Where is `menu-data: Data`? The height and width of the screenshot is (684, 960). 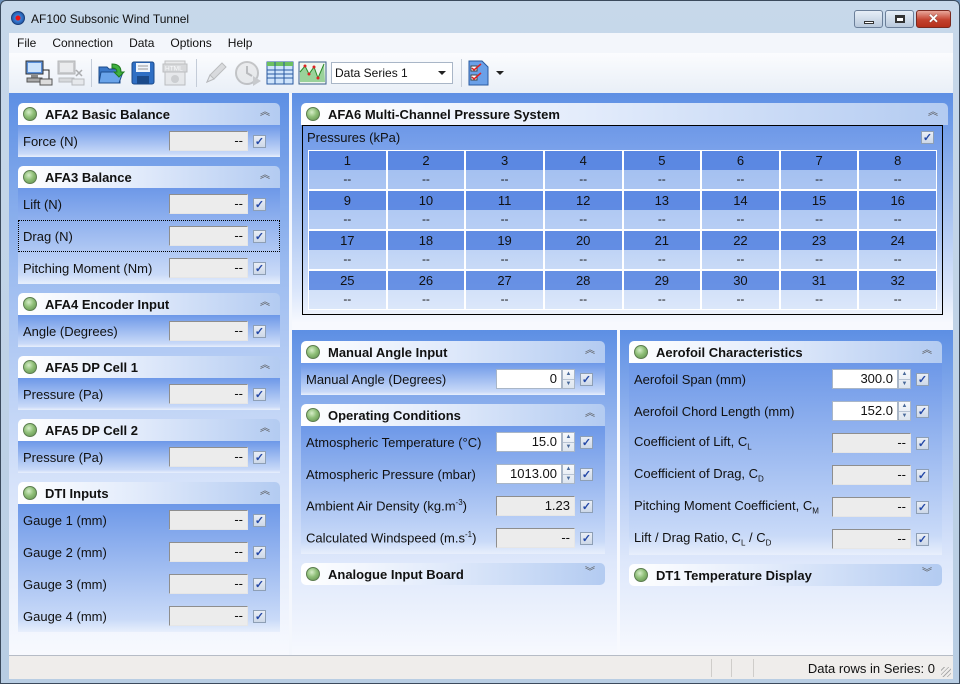
menu-data: Data is located at coordinates (141, 43).